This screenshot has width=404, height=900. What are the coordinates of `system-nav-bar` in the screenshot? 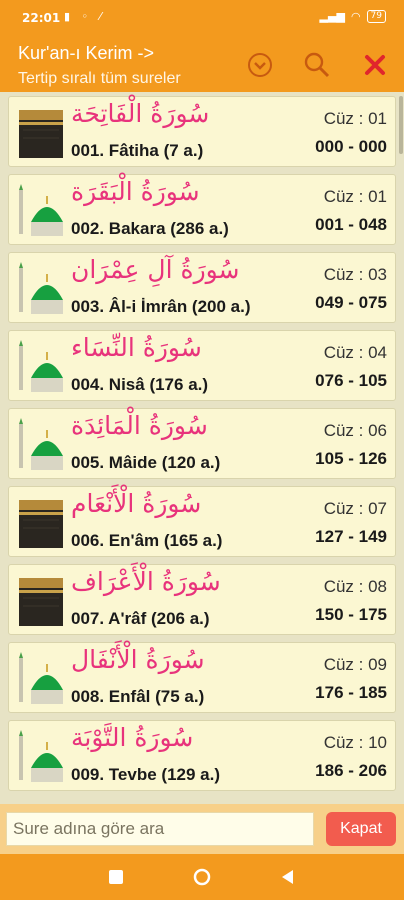 It's located at (202, 877).